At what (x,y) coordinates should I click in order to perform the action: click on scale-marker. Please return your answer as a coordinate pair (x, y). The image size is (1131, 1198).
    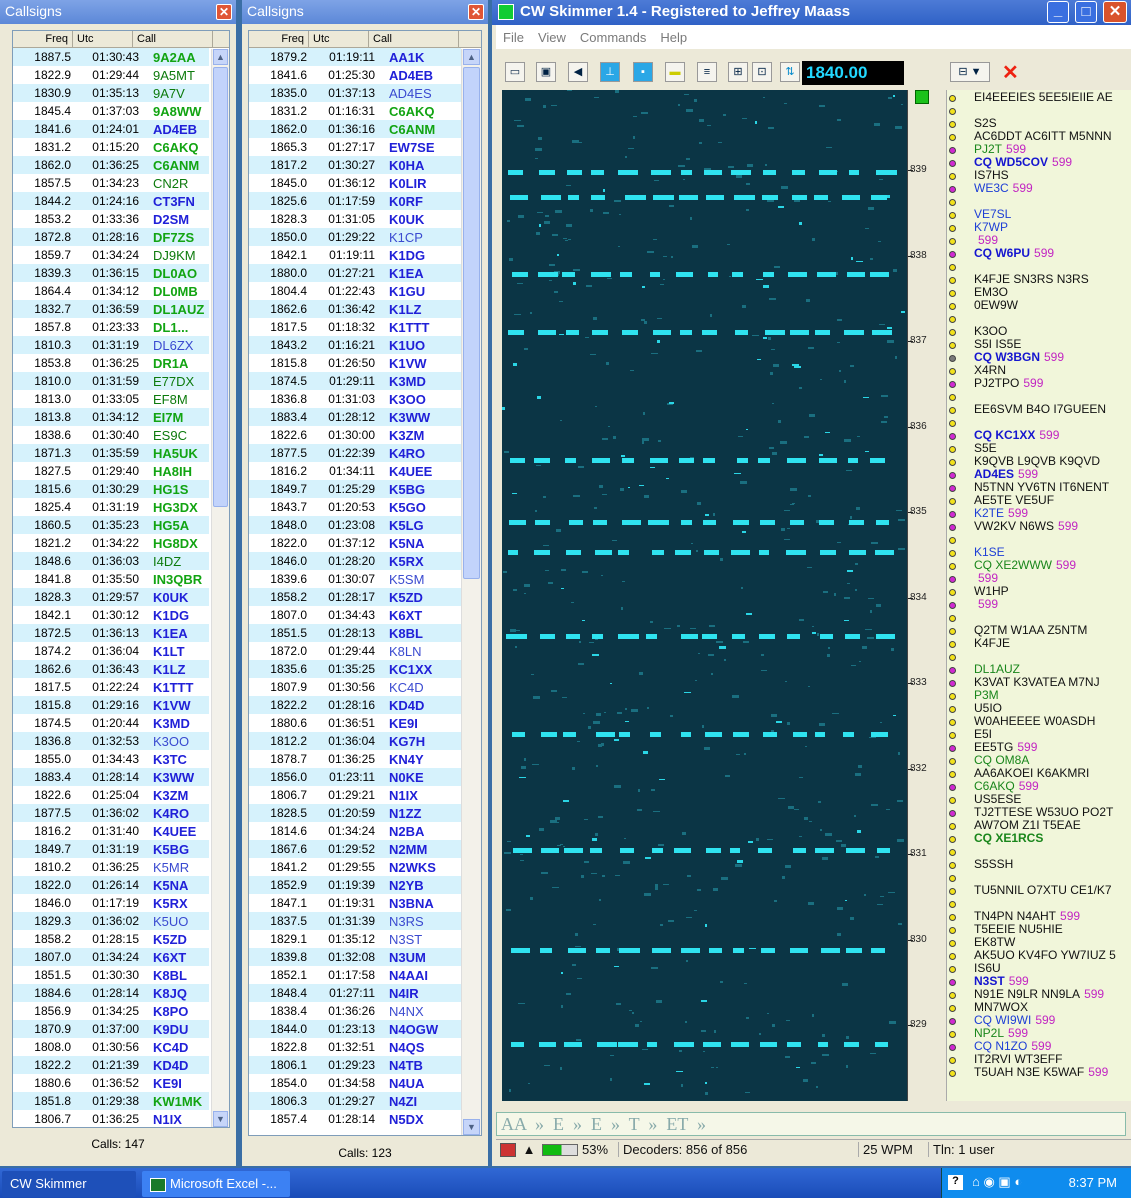
    Looking at the image, I should click on (922, 97).